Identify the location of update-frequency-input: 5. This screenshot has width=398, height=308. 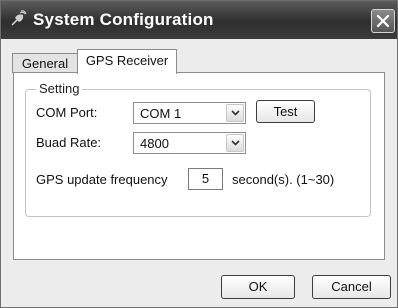
(205, 179).